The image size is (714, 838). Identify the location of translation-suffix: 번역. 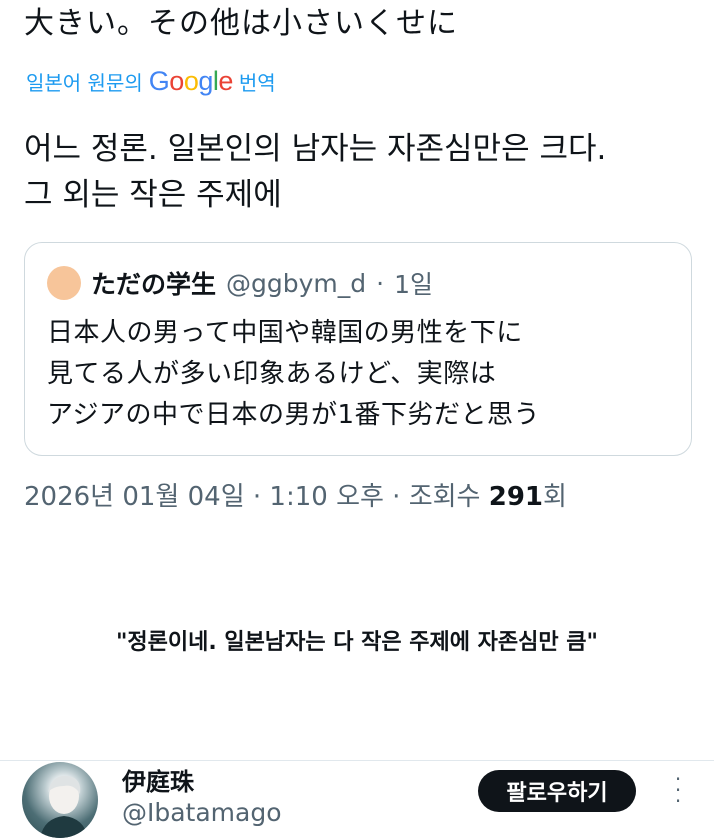
(257, 83).